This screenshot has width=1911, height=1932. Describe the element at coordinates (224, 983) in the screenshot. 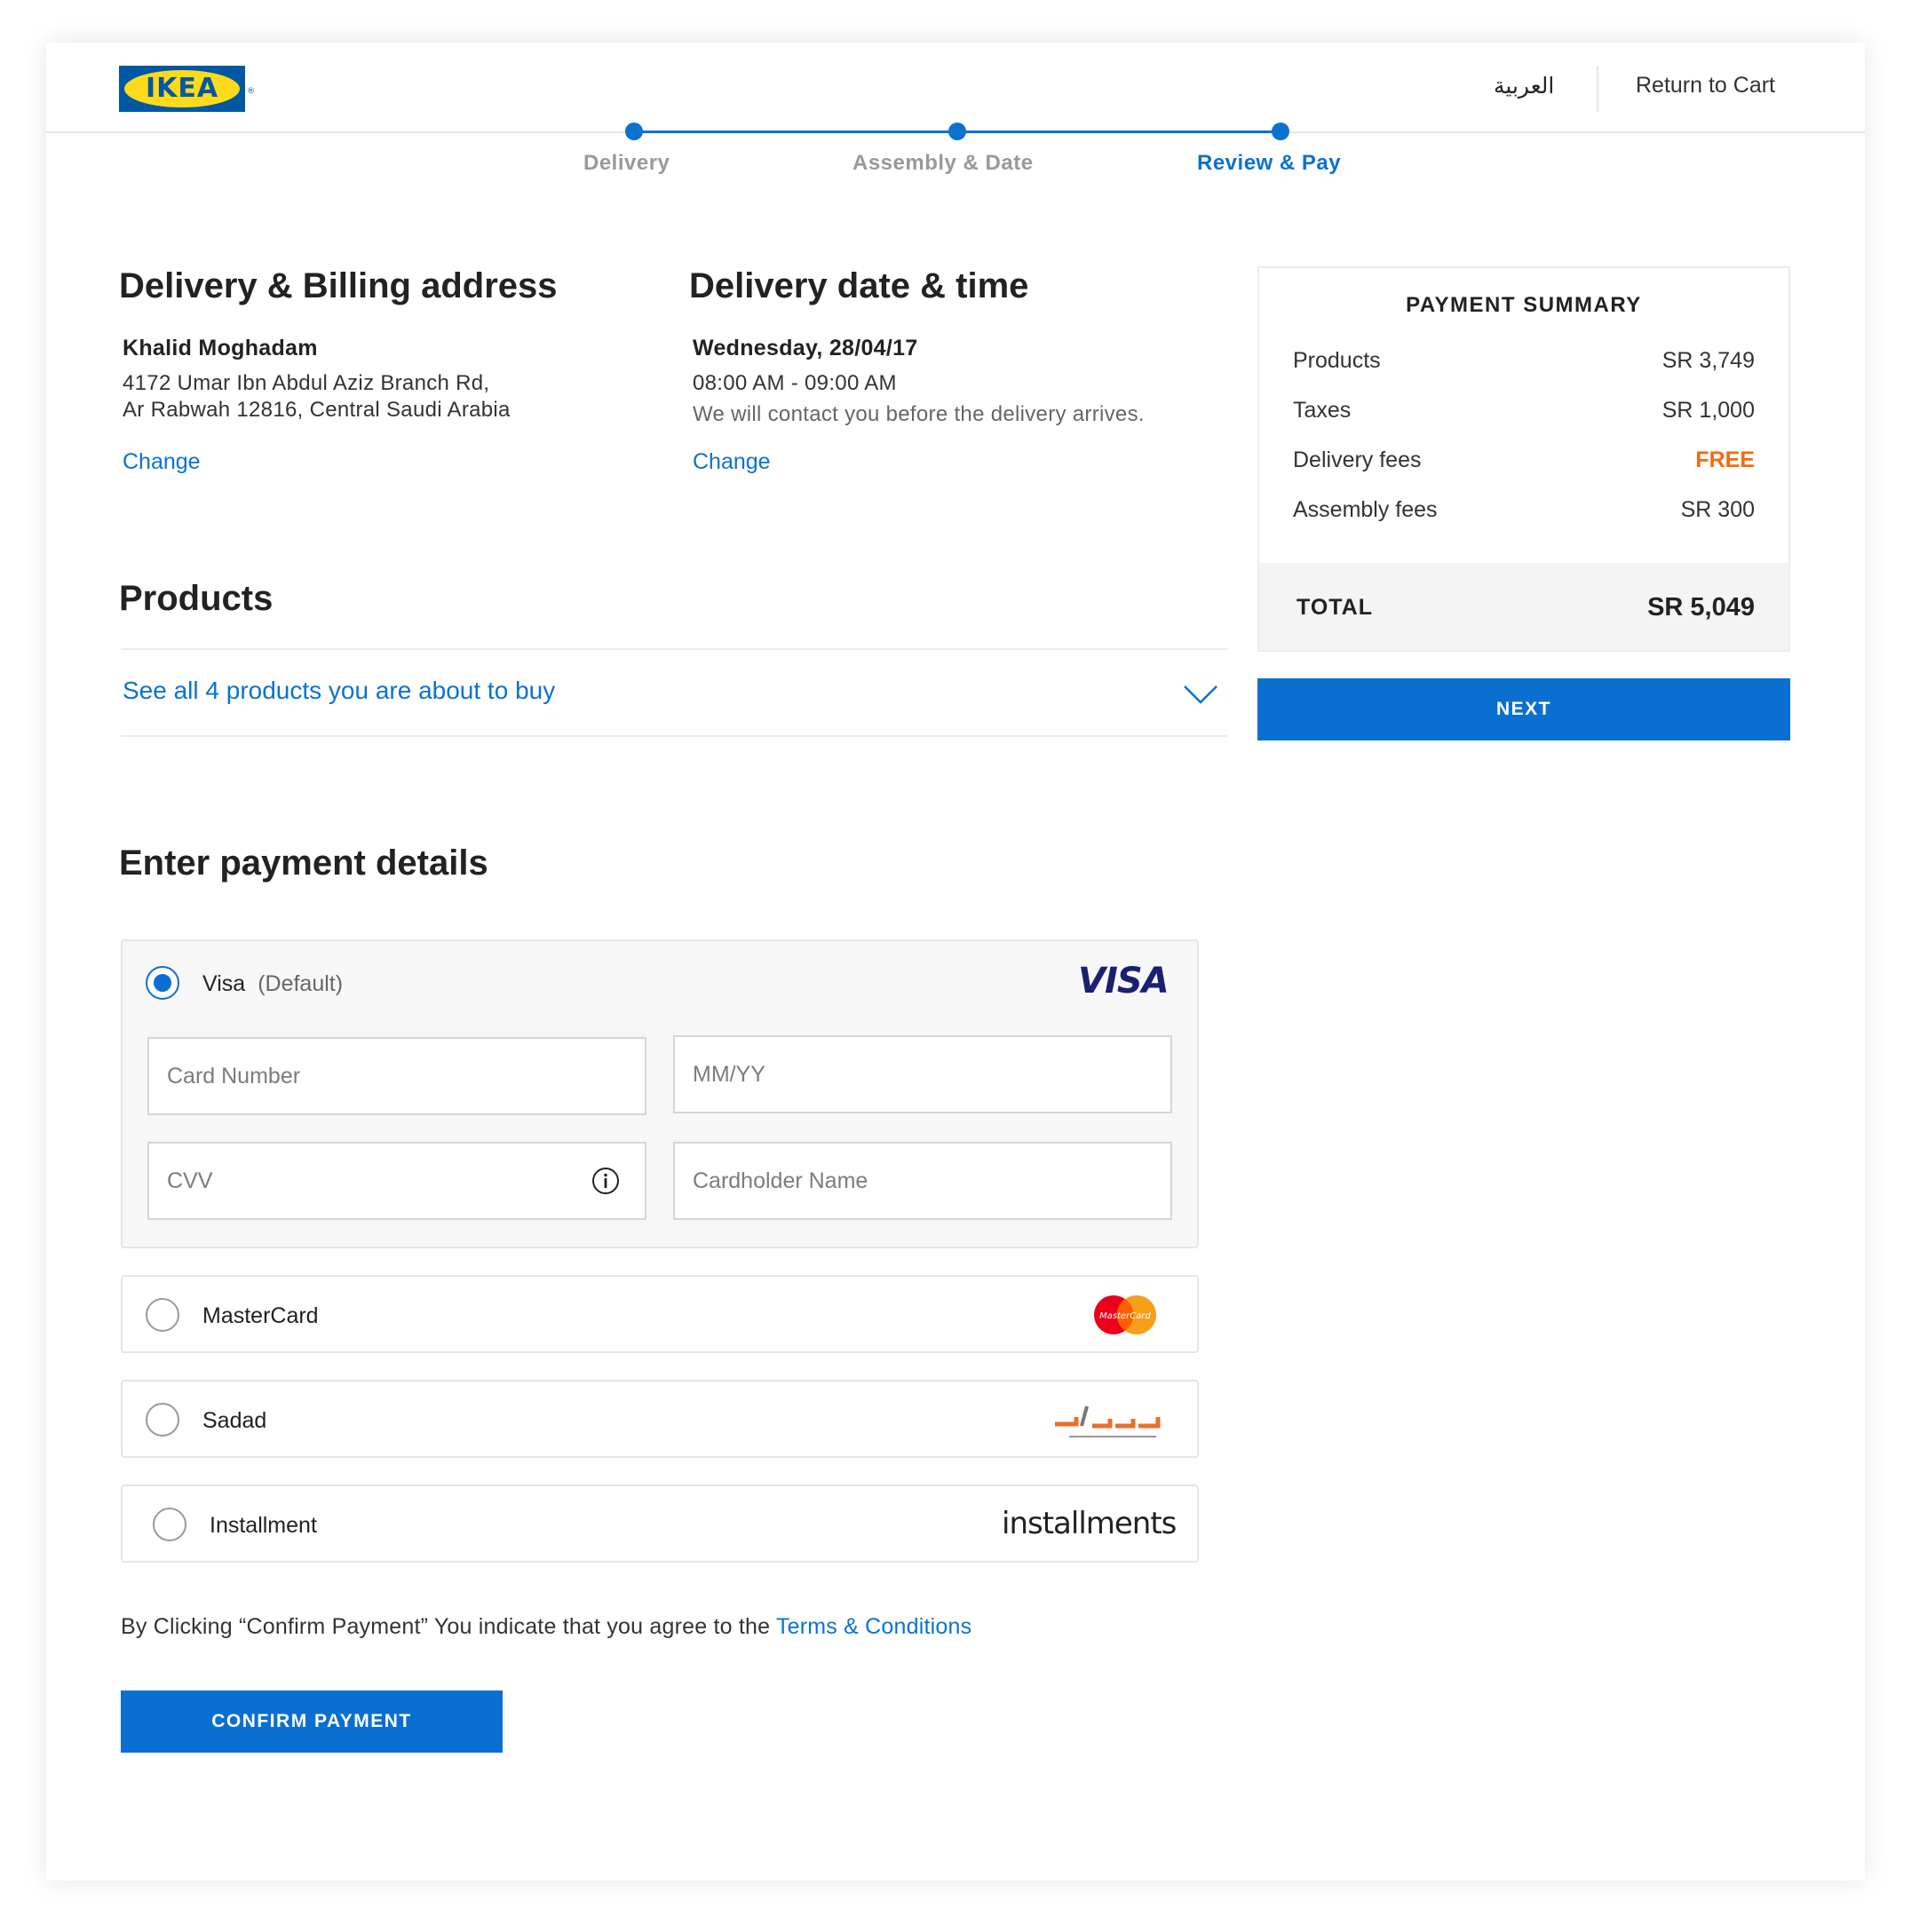

I see `visa-label-text: Visa` at that location.